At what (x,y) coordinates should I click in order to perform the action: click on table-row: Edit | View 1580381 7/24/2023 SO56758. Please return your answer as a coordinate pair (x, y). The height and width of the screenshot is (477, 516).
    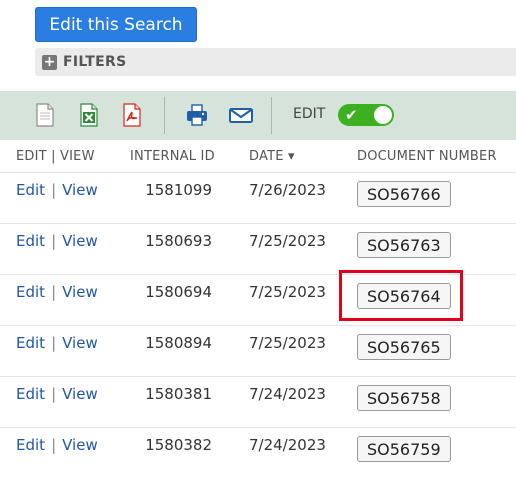
    Looking at the image, I should click on (258, 402).